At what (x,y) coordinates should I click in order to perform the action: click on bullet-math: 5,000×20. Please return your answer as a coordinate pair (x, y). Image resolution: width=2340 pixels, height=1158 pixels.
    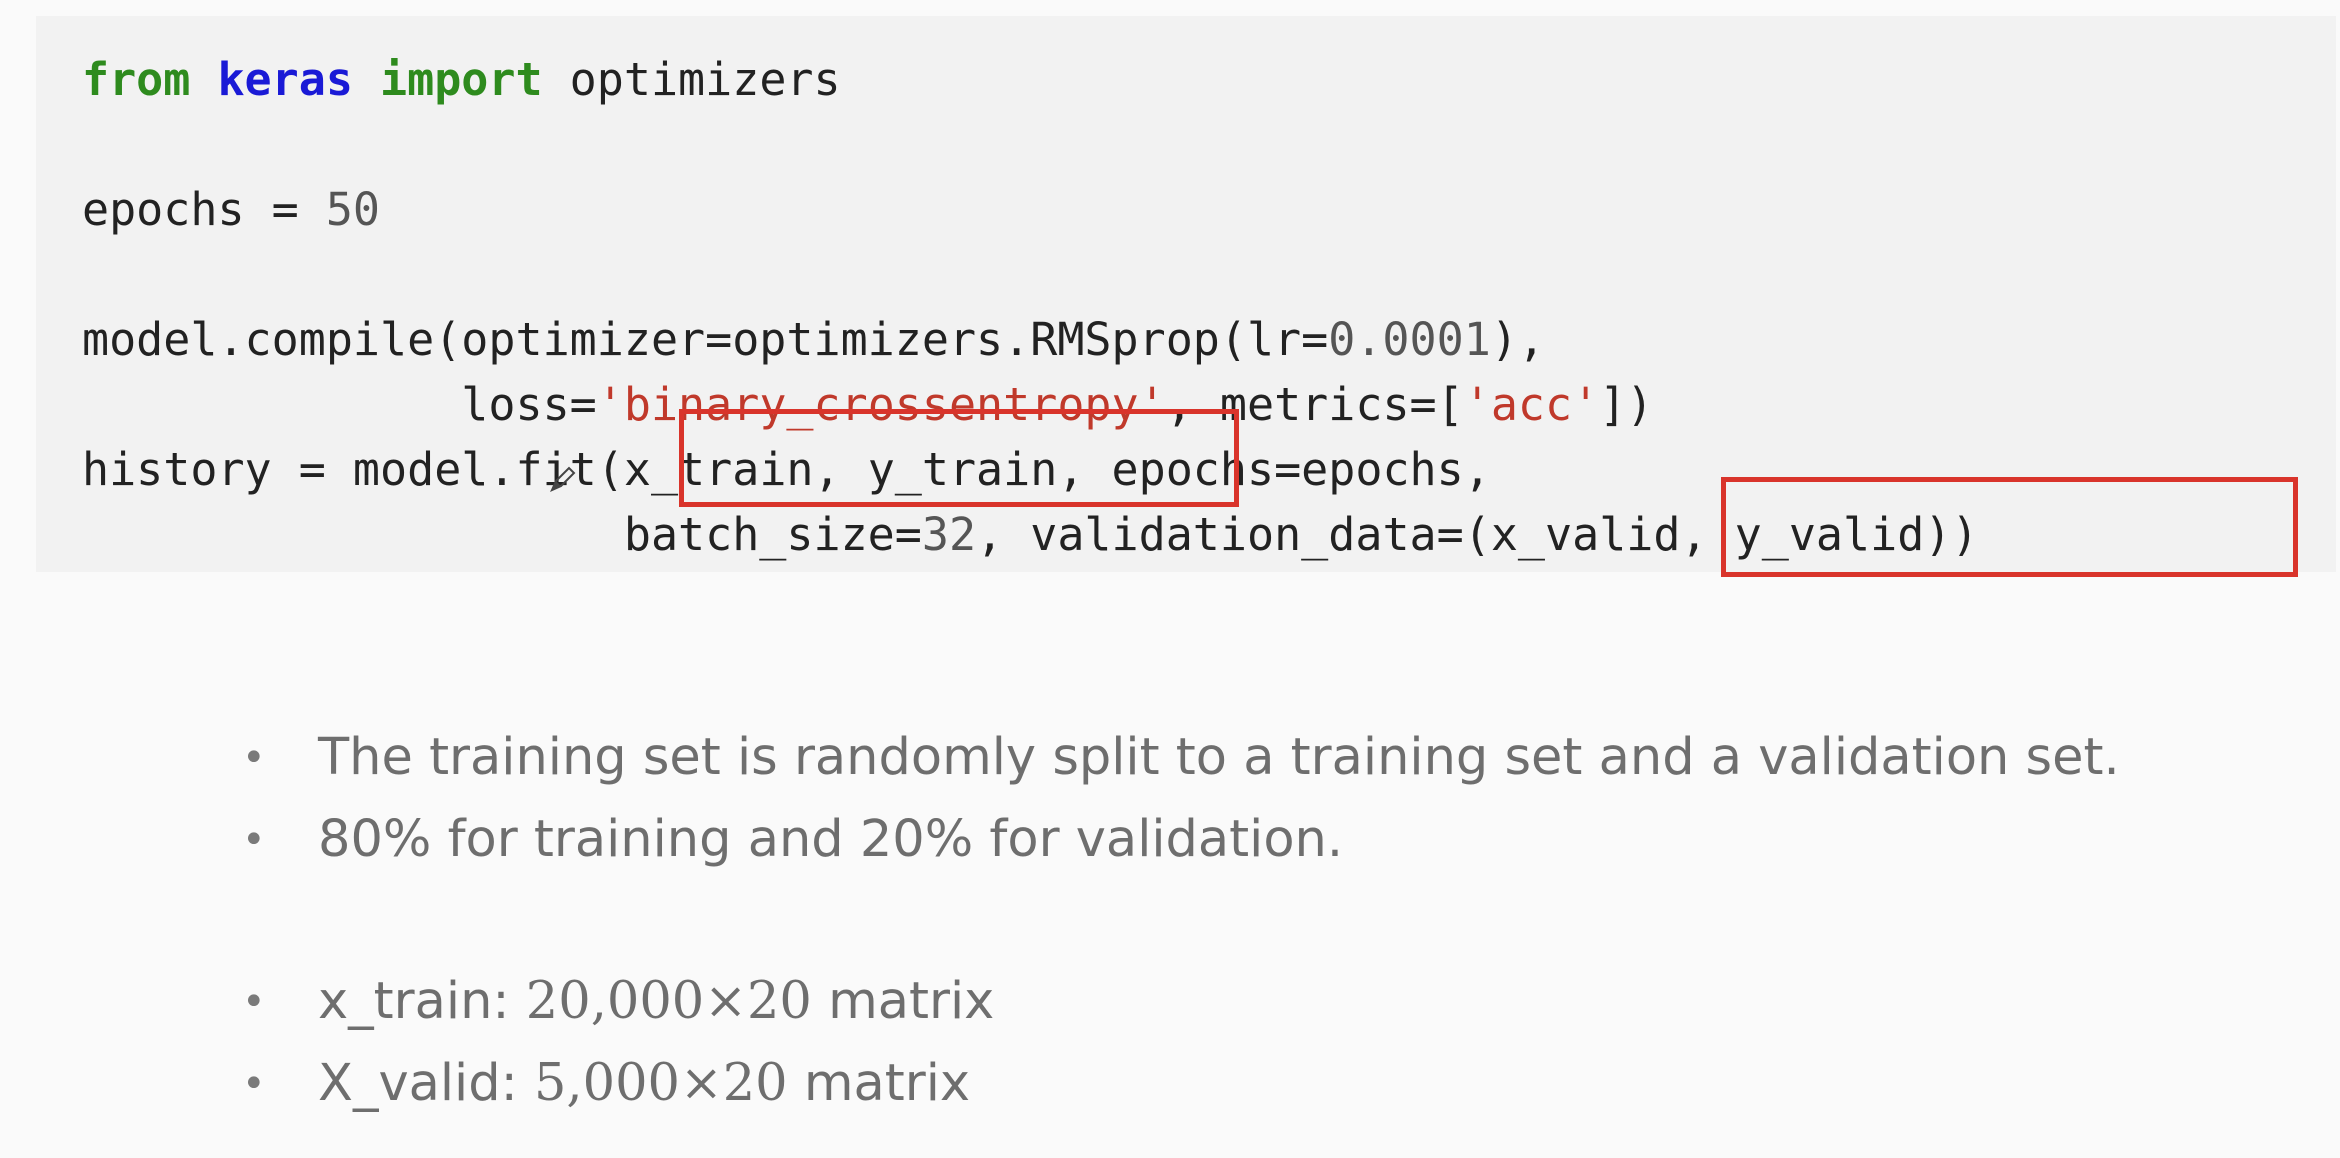
    Looking at the image, I should click on (660, 1083).